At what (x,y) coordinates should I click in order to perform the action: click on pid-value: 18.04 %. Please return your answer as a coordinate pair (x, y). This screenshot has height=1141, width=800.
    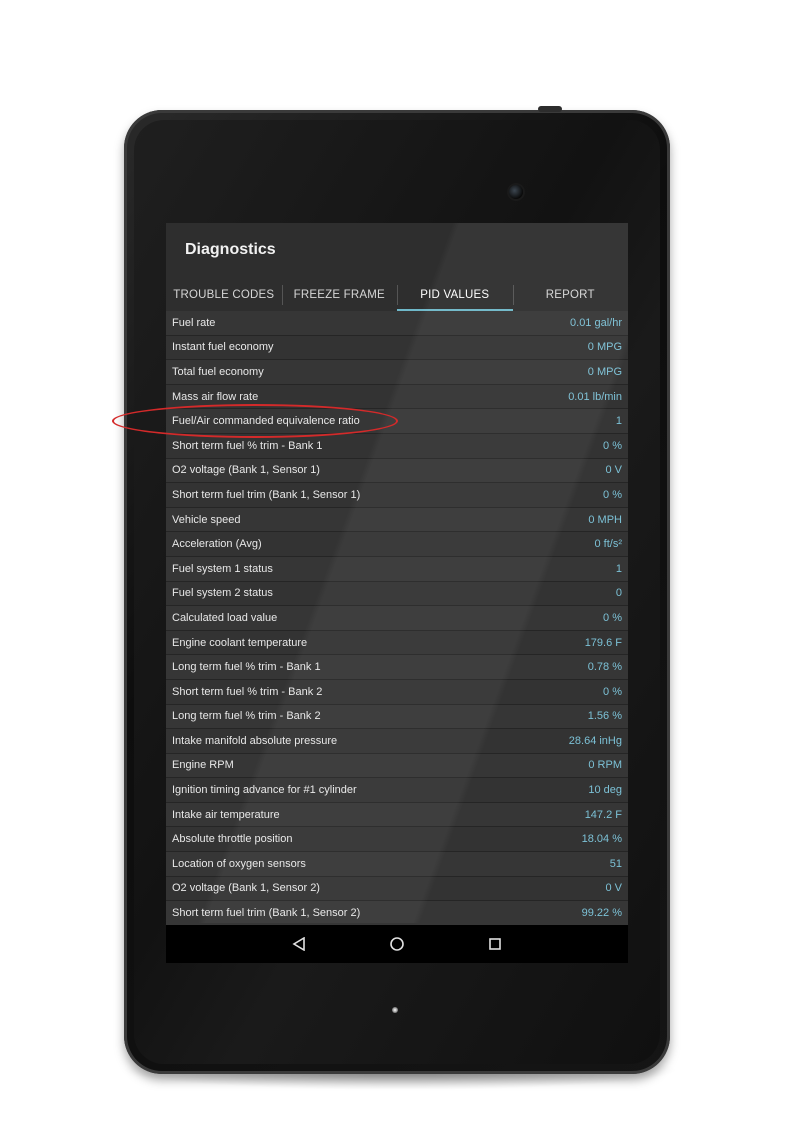
    Looking at the image, I should click on (601, 839).